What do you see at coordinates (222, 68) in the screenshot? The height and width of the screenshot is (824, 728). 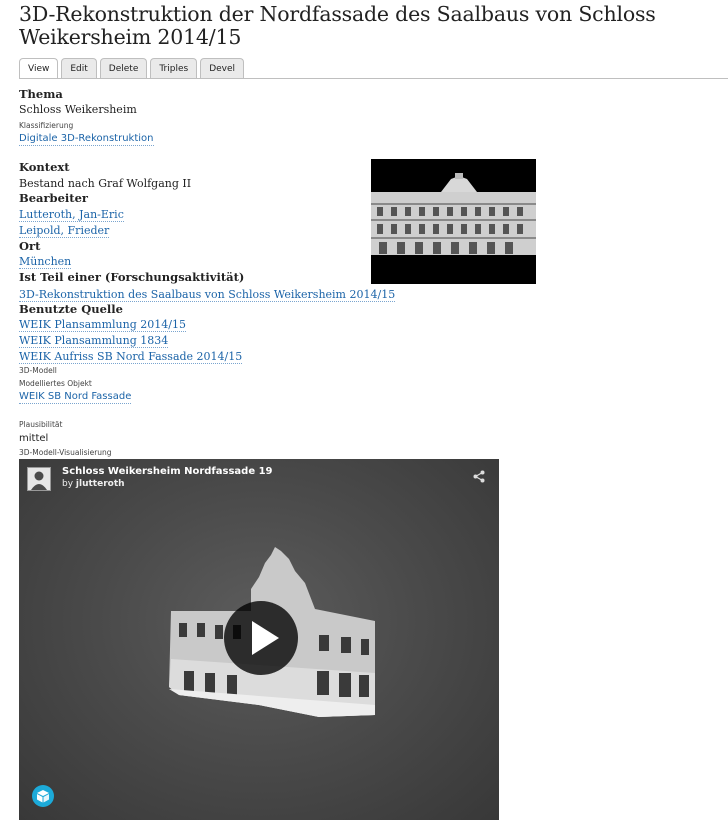 I see `tab-devel: Devel` at bounding box center [222, 68].